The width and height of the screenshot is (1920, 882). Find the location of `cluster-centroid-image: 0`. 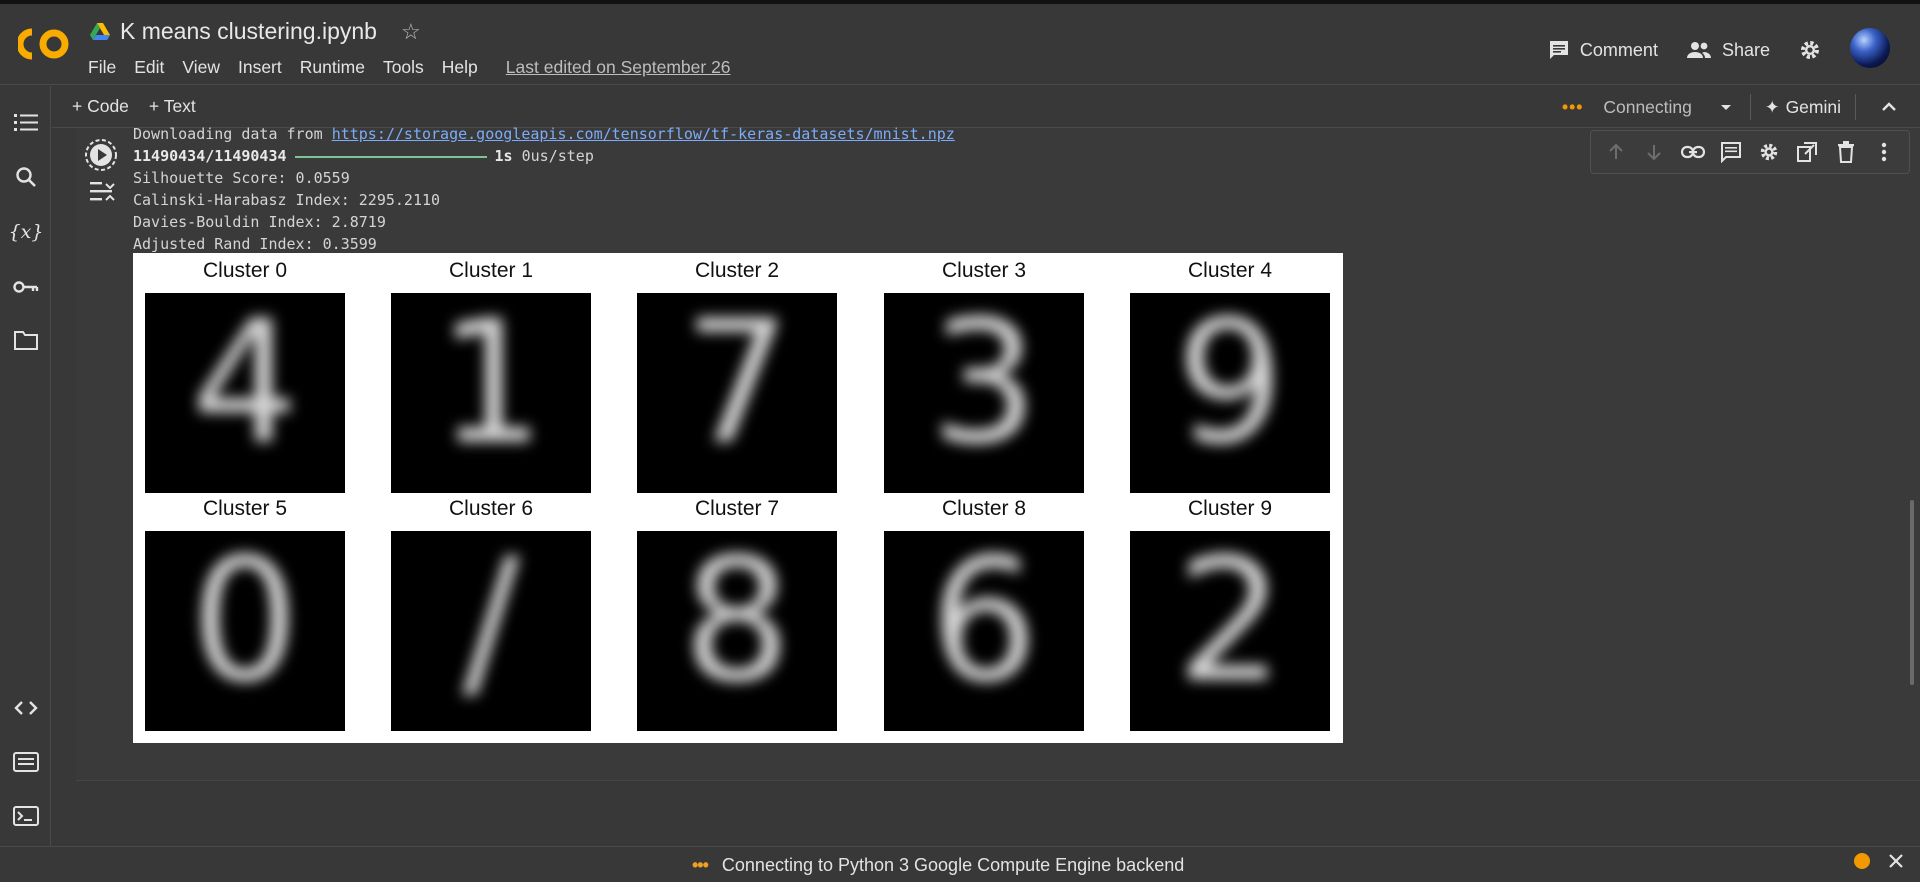

cluster-centroid-image: 0 is located at coordinates (245, 631).